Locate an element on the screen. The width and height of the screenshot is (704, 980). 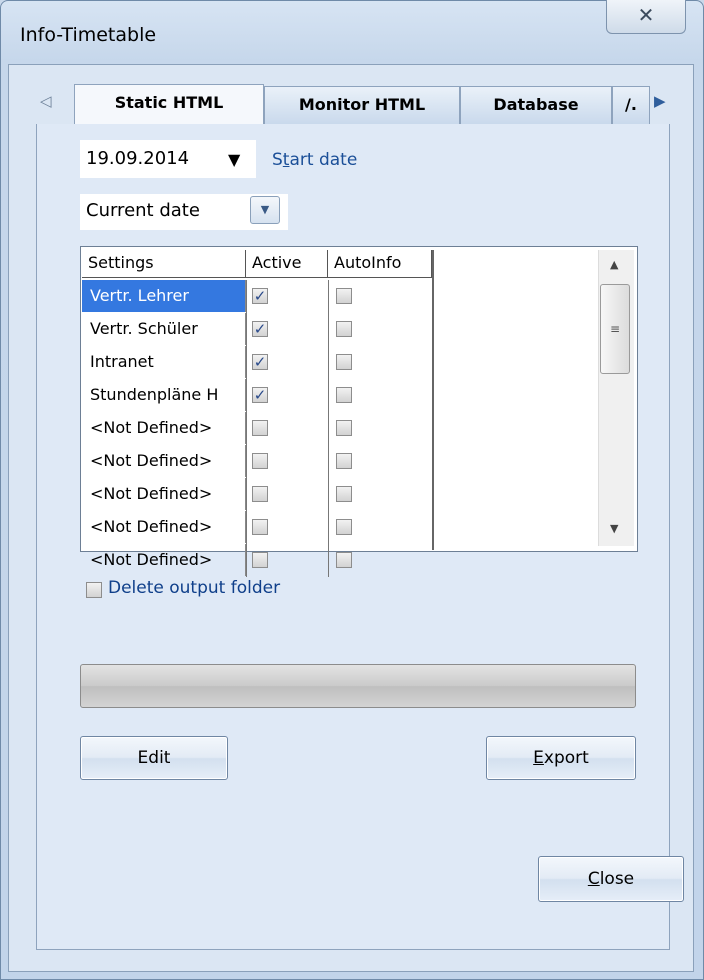
column-header-settings: Settings is located at coordinates (164, 264).